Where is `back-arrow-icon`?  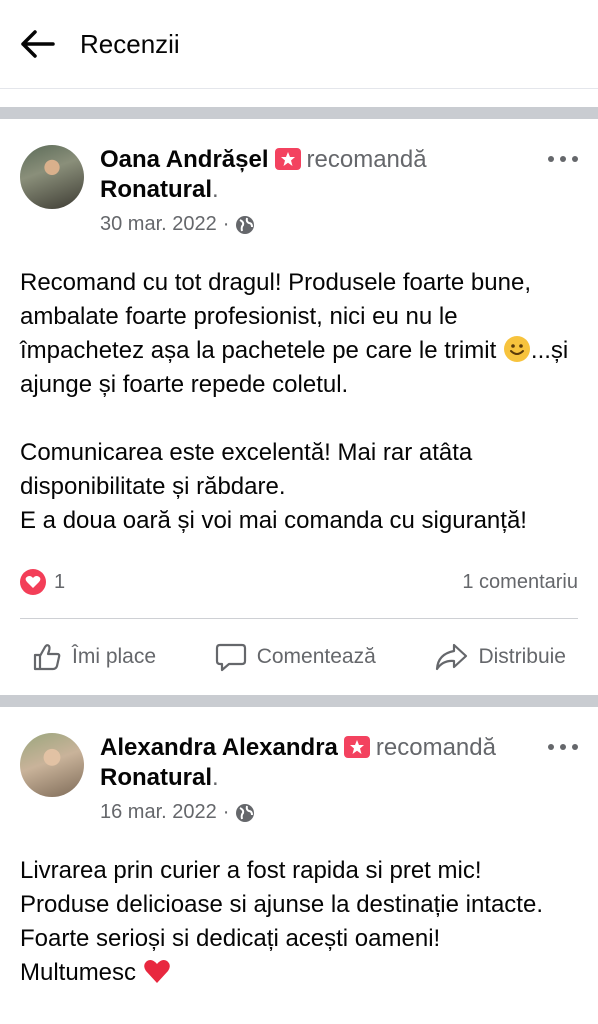 back-arrow-icon is located at coordinates (38, 44).